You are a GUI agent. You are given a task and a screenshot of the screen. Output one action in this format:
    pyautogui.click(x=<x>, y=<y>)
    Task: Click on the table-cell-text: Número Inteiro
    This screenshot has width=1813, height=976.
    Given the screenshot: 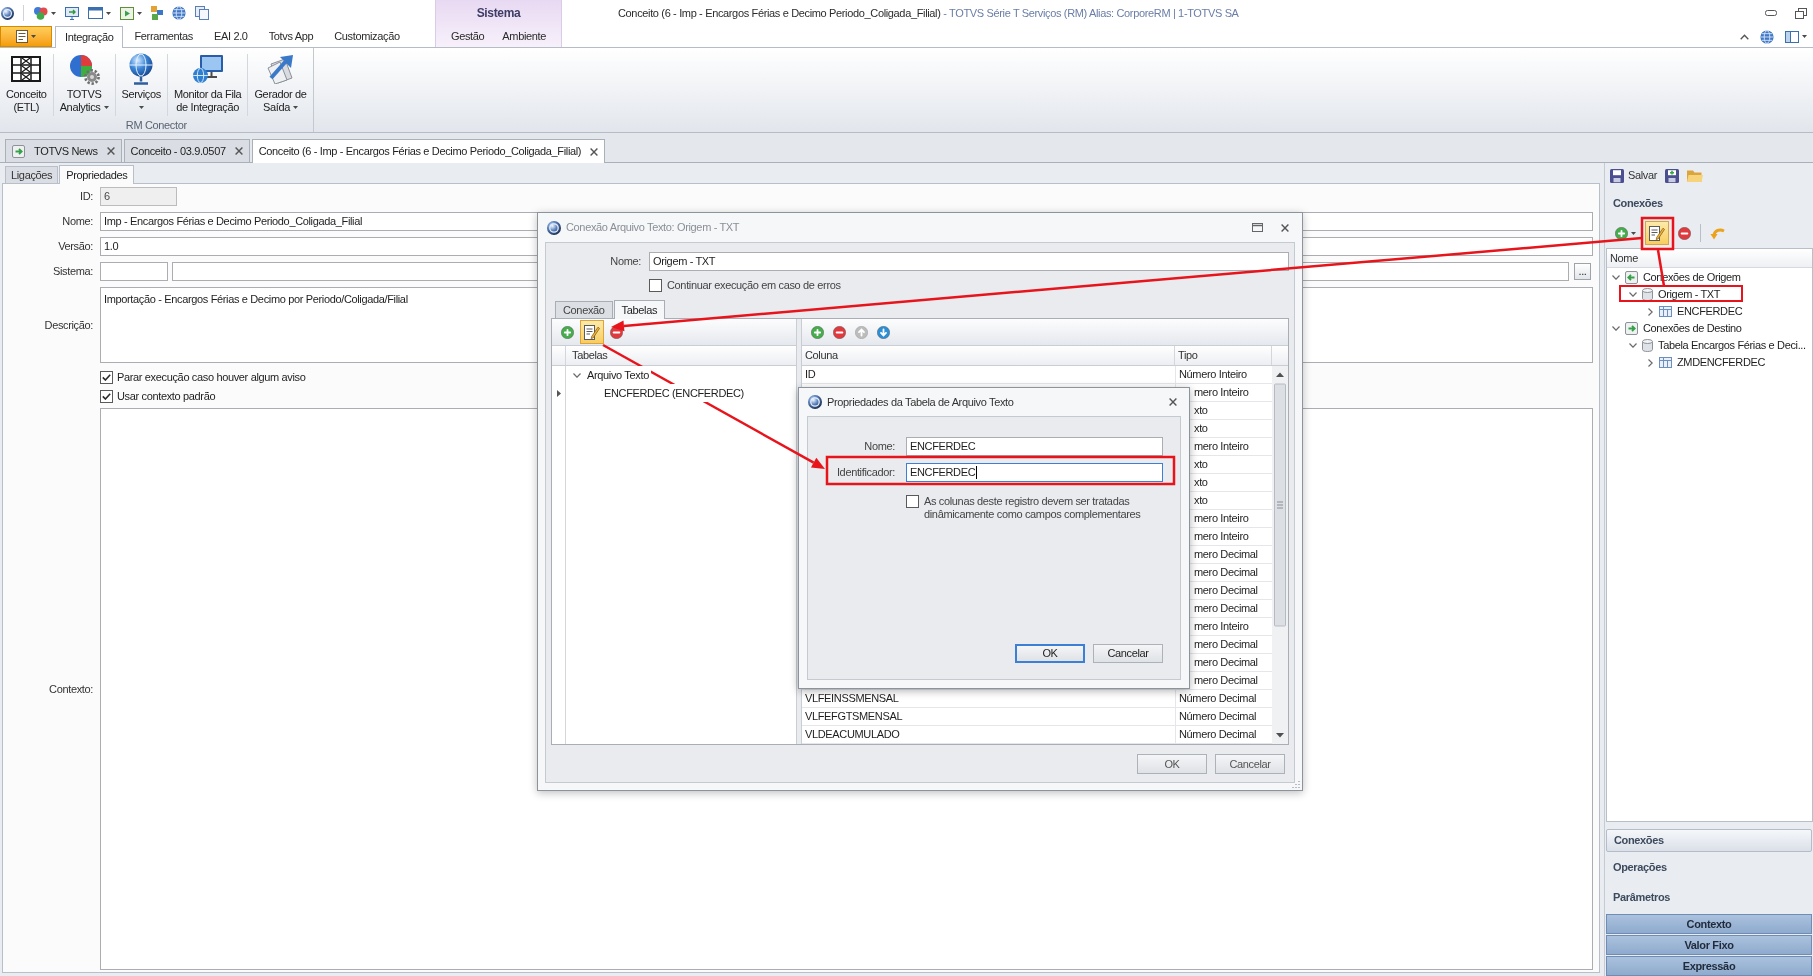 What is the action you would take?
    pyautogui.click(x=1213, y=374)
    